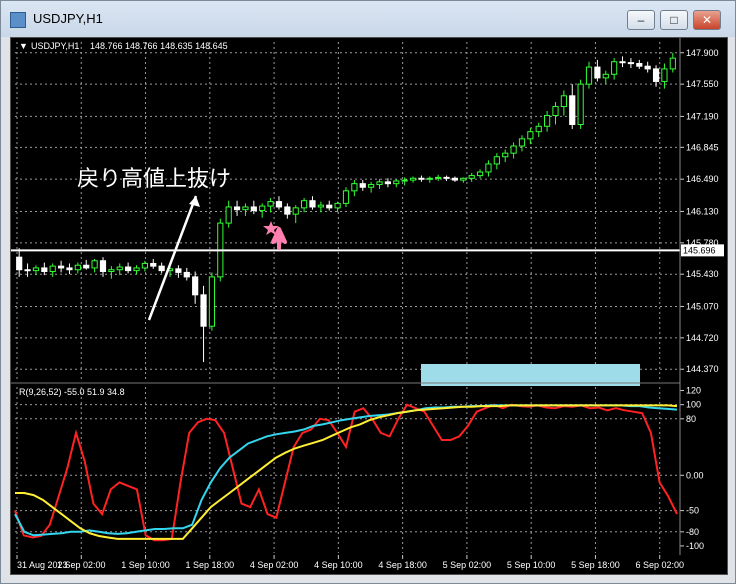 The image size is (736, 584). What do you see at coordinates (691, 419) in the screenshot?
I see `indicator-tick-label: 80` at bounding box center [691, 419].